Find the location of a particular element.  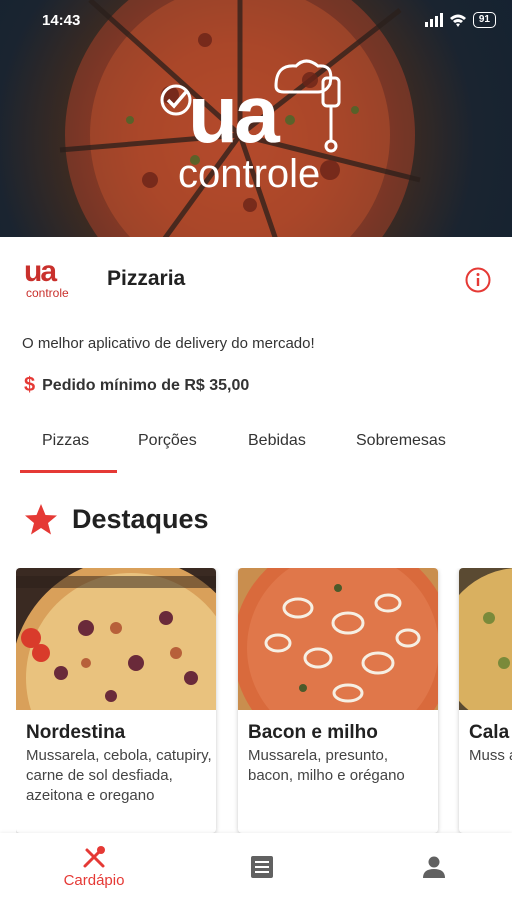

person-icon is located at coordinates (434, 867).